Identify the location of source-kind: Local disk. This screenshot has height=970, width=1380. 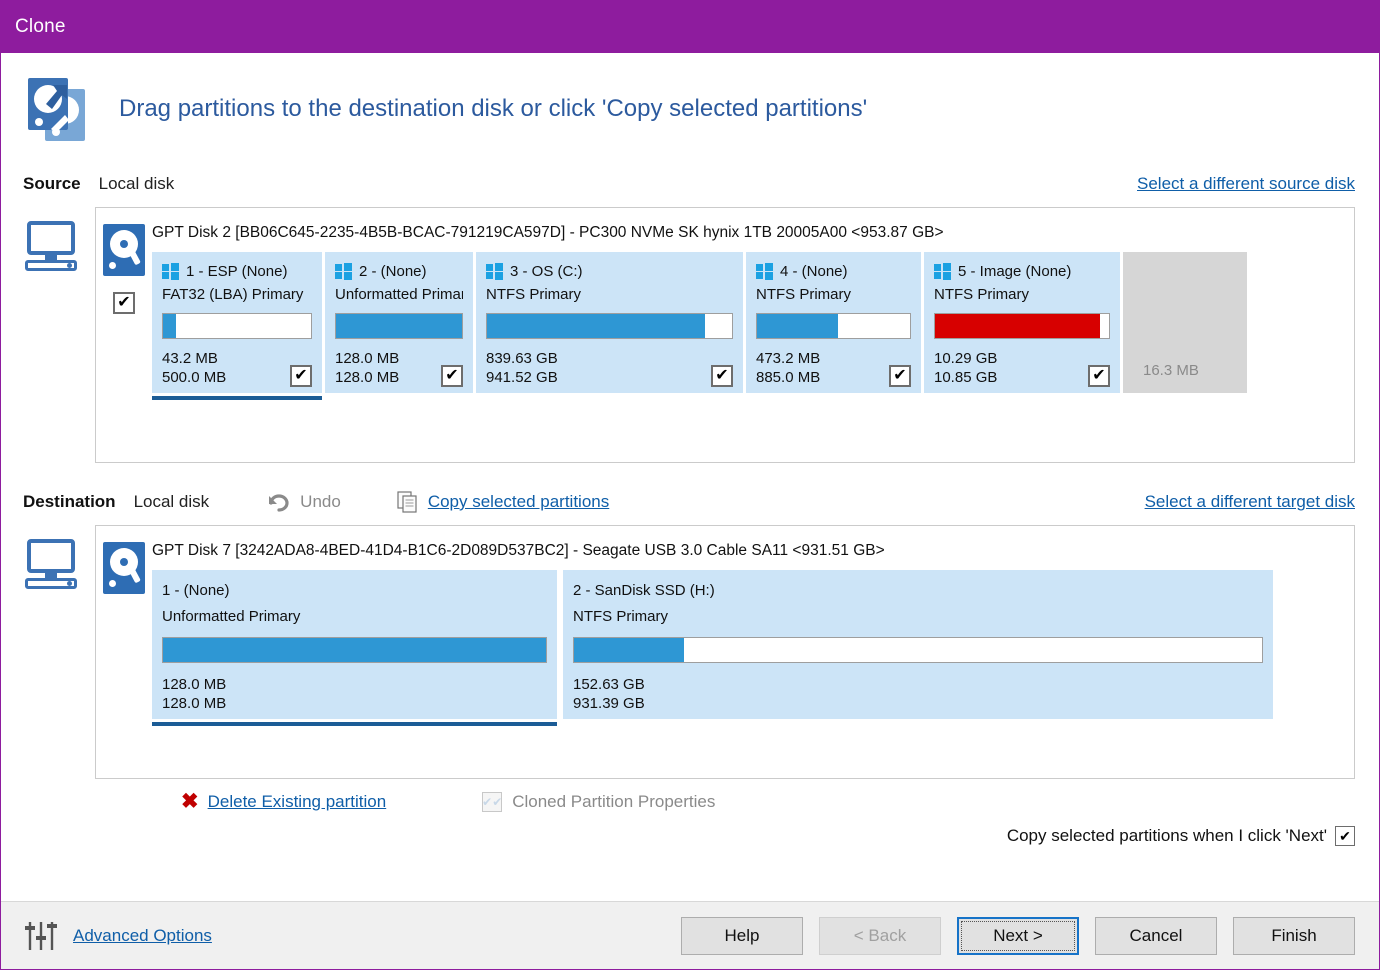
(136, 183).